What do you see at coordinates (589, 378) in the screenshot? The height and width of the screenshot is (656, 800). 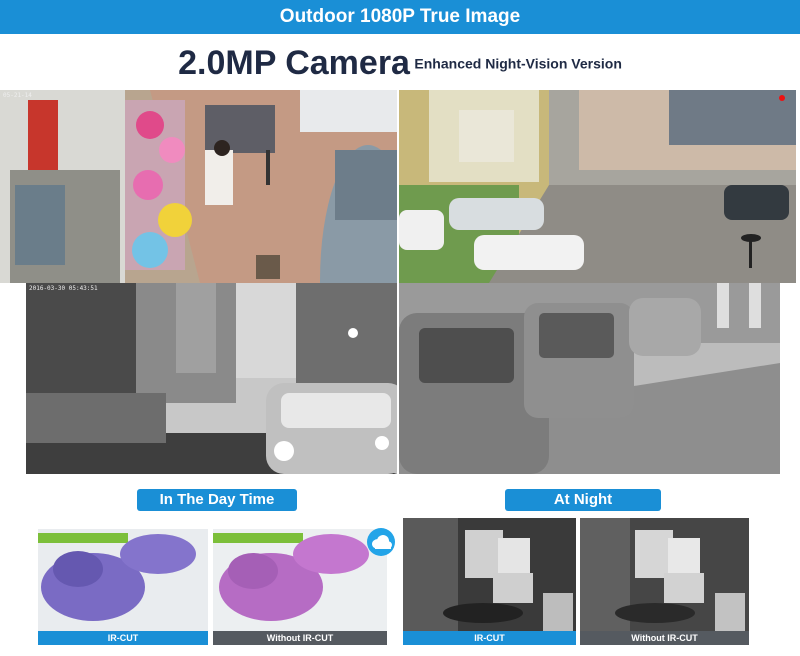 I see `night-vans-photo` at bounding box center [589, 378].